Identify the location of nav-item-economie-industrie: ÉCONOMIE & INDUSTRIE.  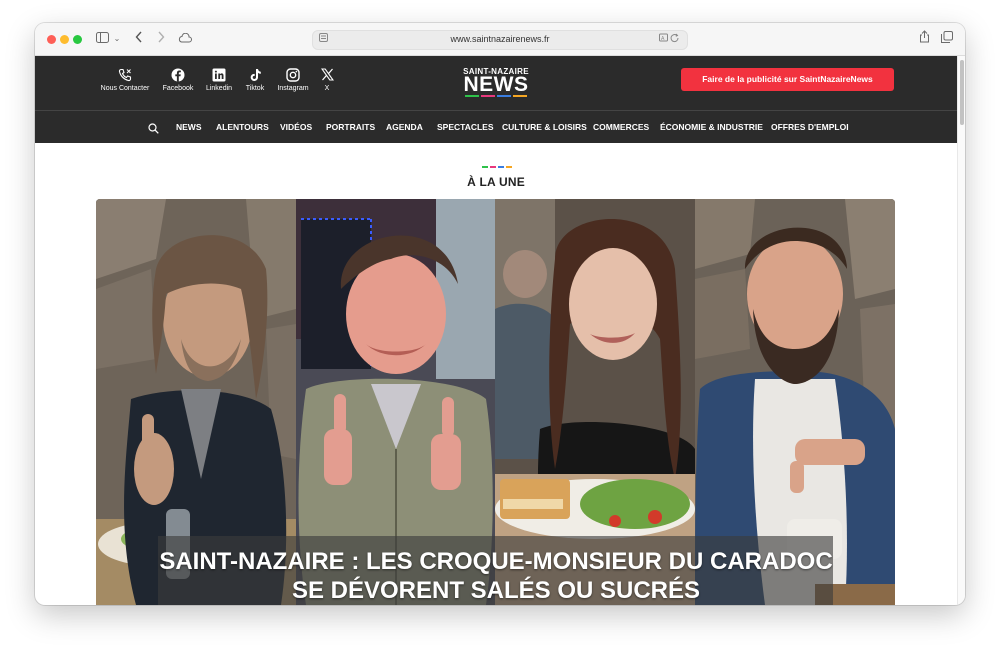
(711, 127).